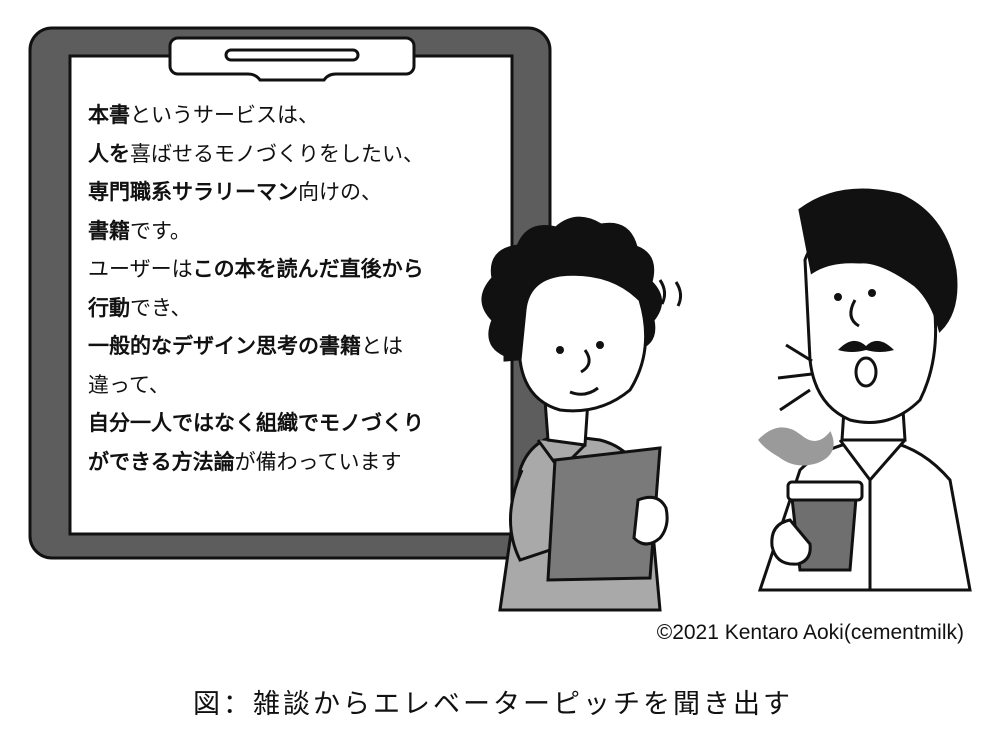 Image resolution: width=986 pixels, height=750 pixels. What do you see at coordinates (292, 55) in the screenshot?
I see `board-clip-slot` at bounding box center [292, 55].